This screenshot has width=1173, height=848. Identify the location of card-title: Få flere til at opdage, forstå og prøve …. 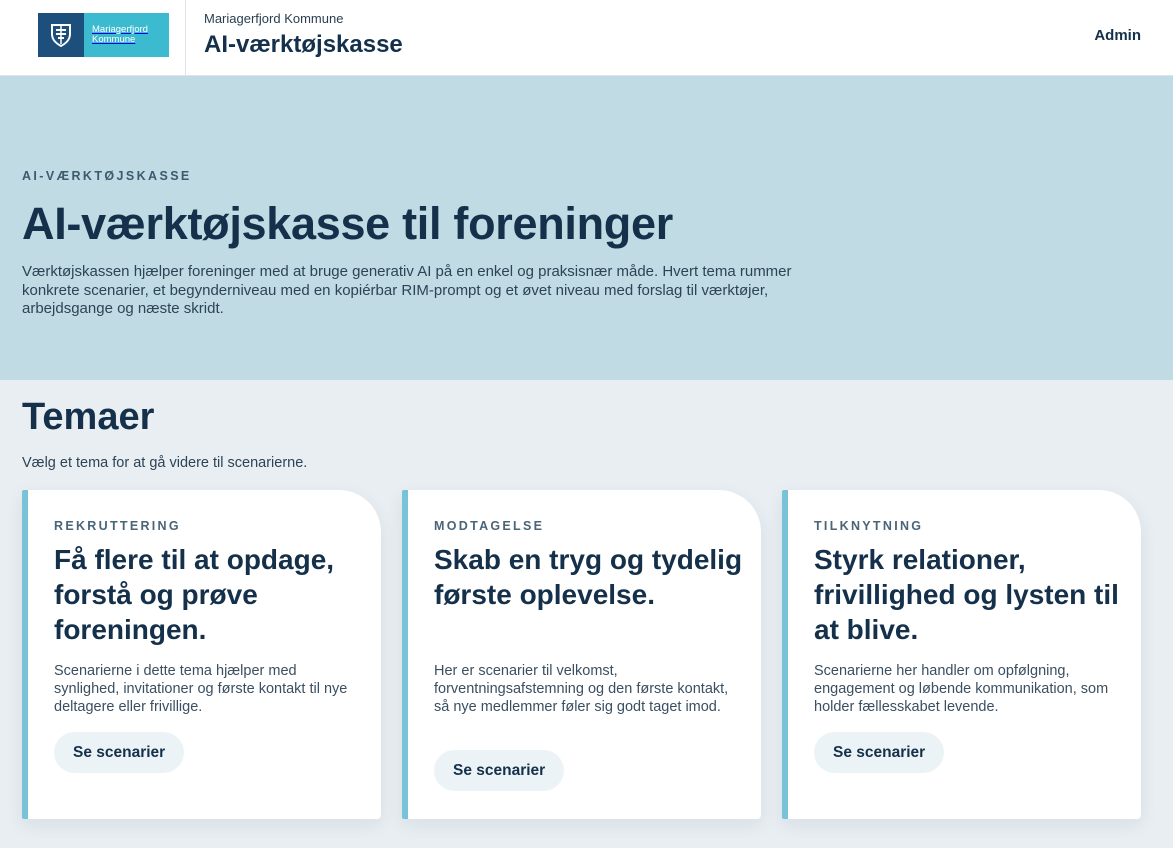
(194, 594).